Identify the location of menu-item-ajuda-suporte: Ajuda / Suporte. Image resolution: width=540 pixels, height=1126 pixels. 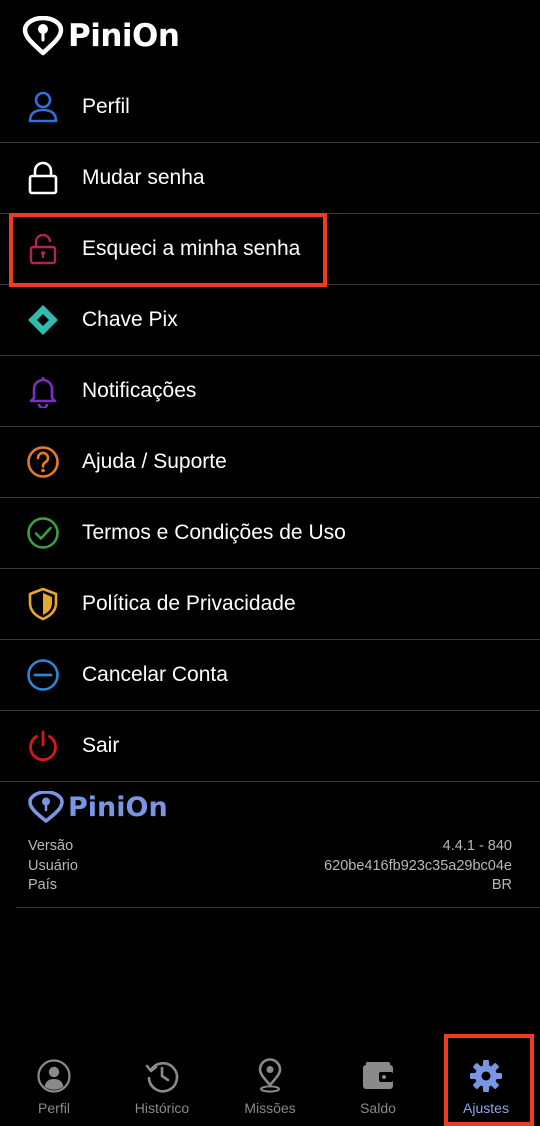
(270, 462).